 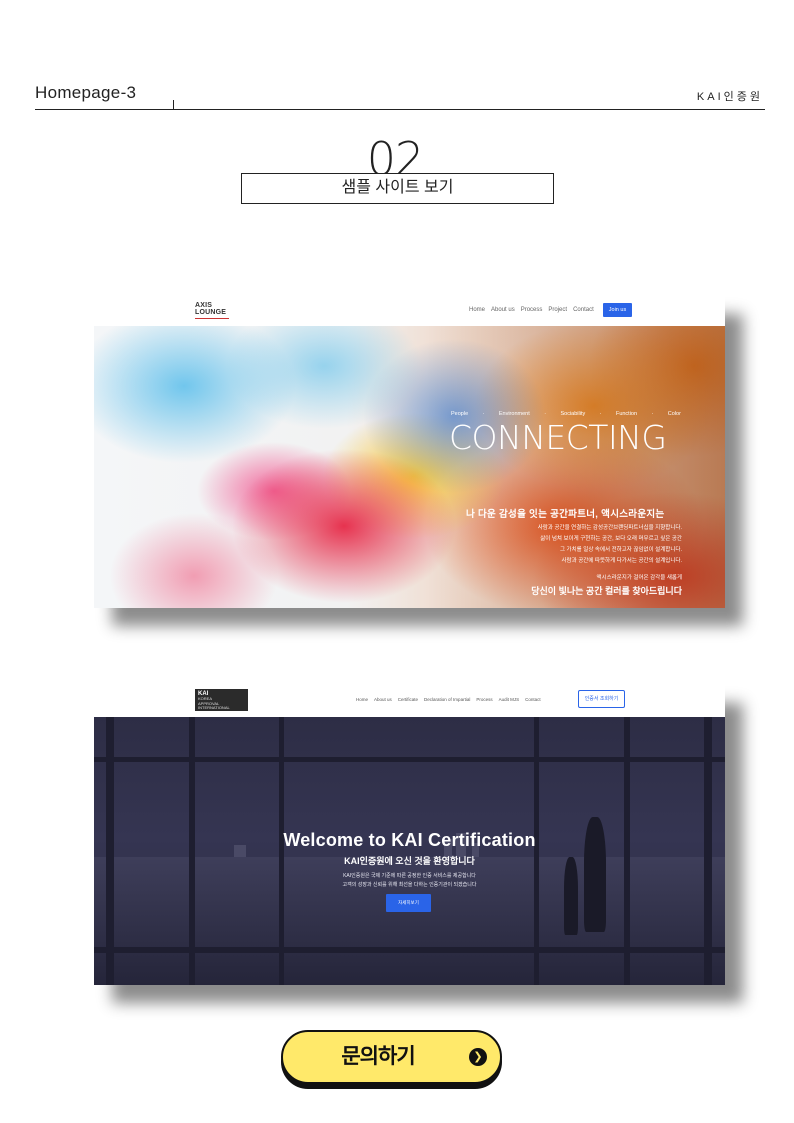 What do you see at coordinates (86, 92) in the screenshot?
I see `page-title: Homepage-3` at bounding box center [86, 92].